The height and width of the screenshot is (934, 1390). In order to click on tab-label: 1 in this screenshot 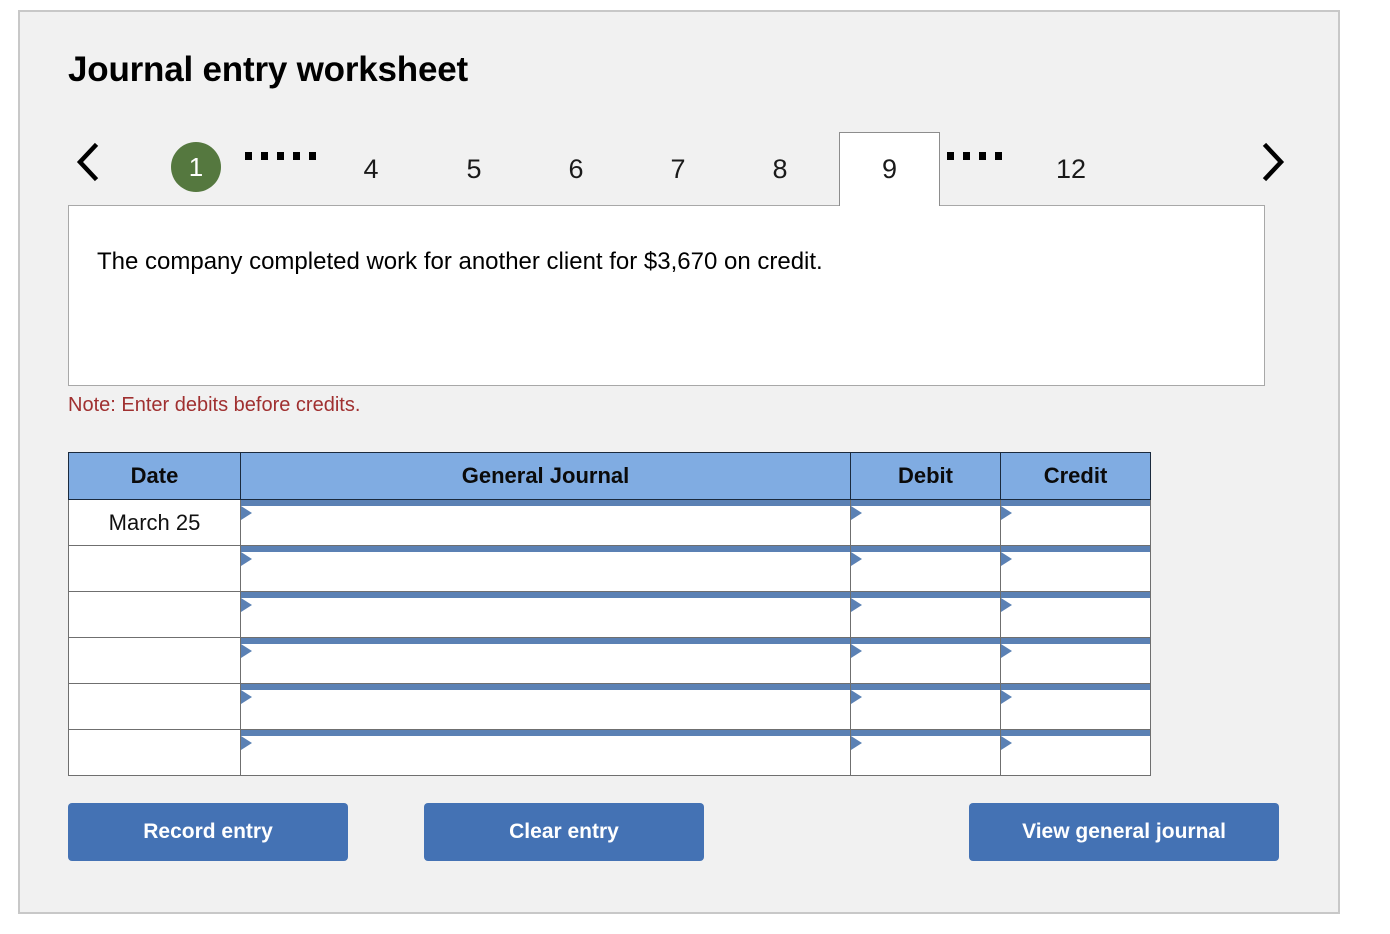, I will do `click(196, 166)`.